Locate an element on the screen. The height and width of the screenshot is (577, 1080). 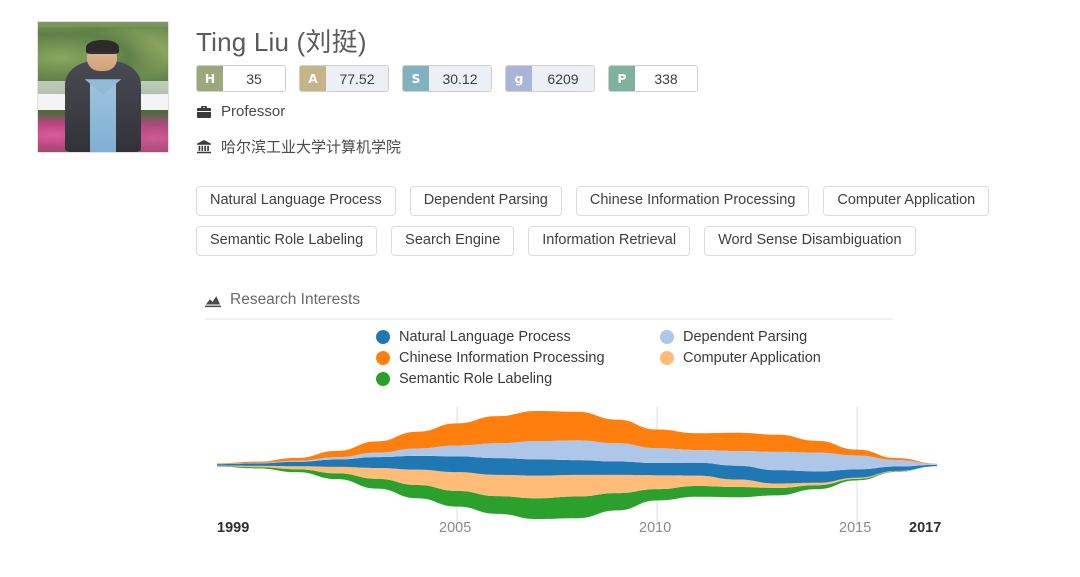
institution-icon is located at coordinates (204, 147).